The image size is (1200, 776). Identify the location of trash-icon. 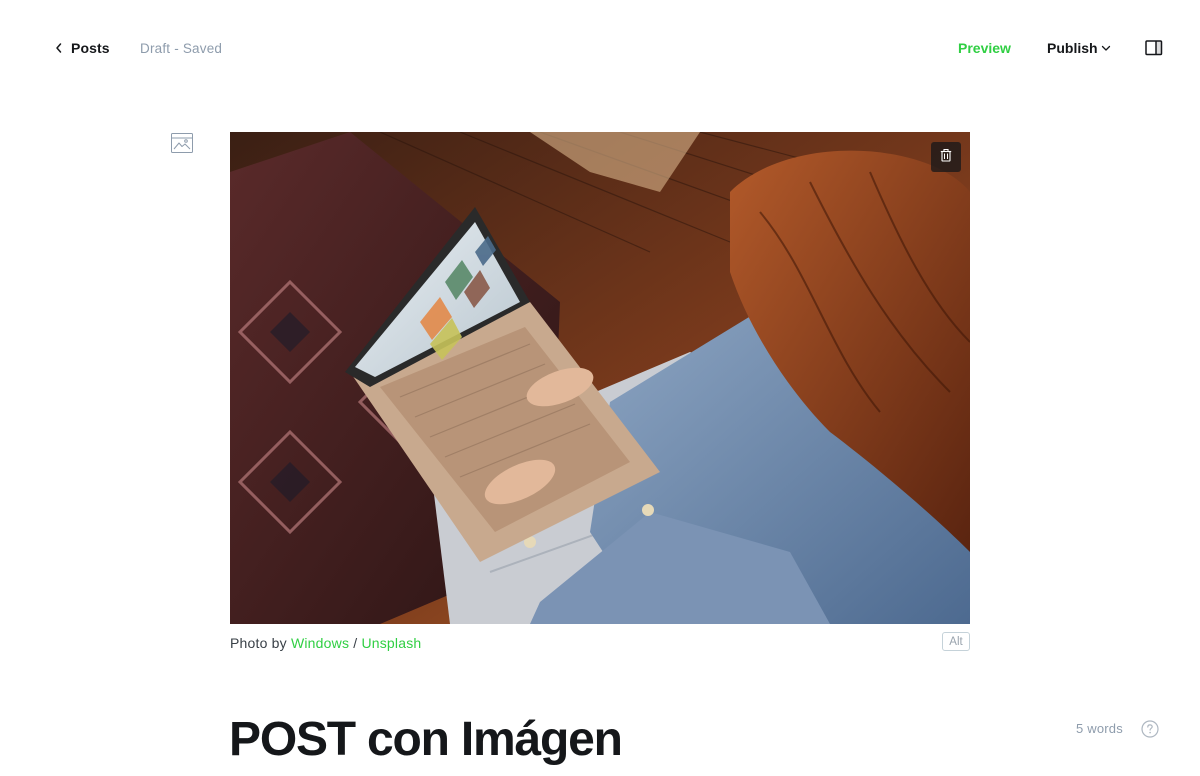
(946, 157).